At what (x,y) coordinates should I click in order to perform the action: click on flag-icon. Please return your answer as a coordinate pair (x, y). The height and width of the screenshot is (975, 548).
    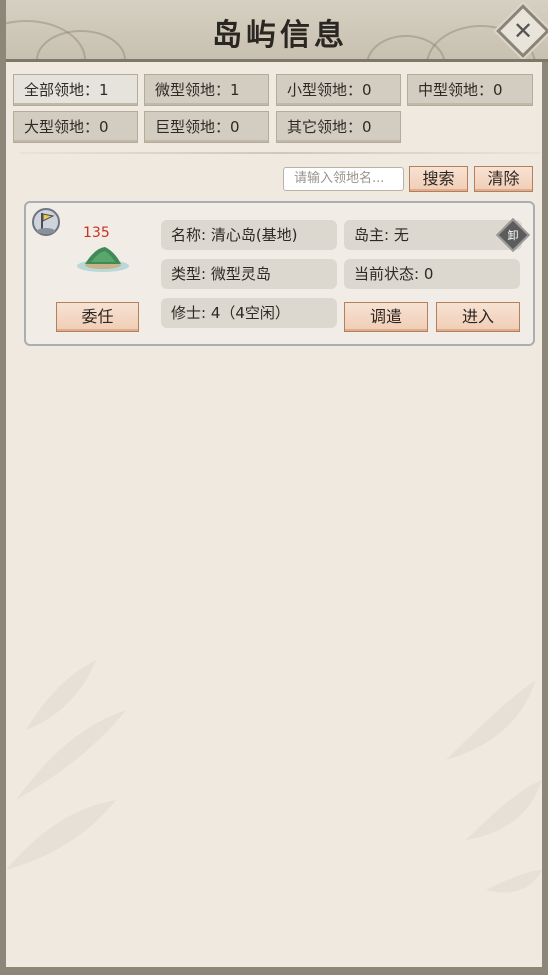
    Looking at the image, I should click on (46, 222).